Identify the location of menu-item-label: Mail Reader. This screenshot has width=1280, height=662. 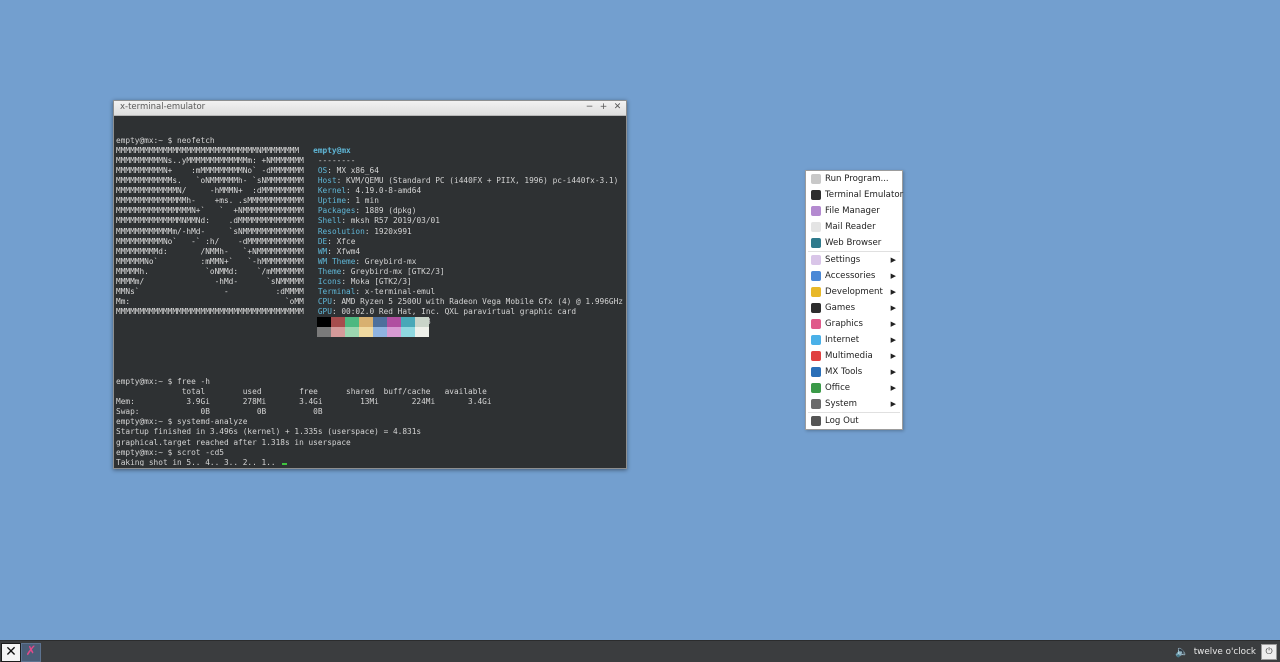
(850, 227).